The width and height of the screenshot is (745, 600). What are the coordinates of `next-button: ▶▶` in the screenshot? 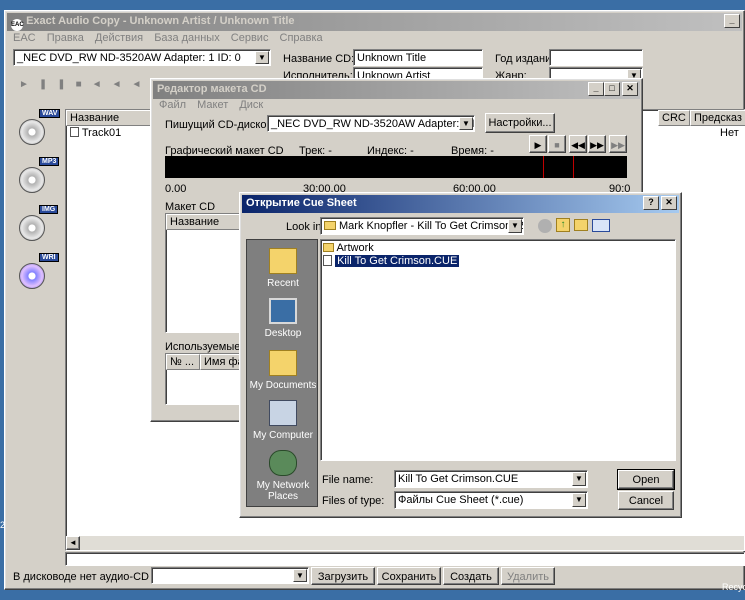 It's located at (597, 144).